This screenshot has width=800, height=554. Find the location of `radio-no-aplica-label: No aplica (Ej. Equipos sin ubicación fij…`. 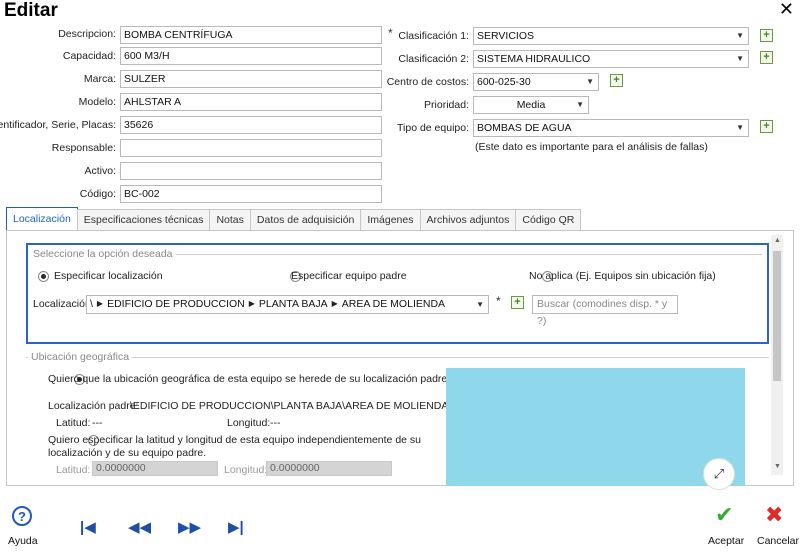

radio-no-aplica-label: No aplica (Ej. Equipos sin ubicación fij… is located at coordinates (622, 276).